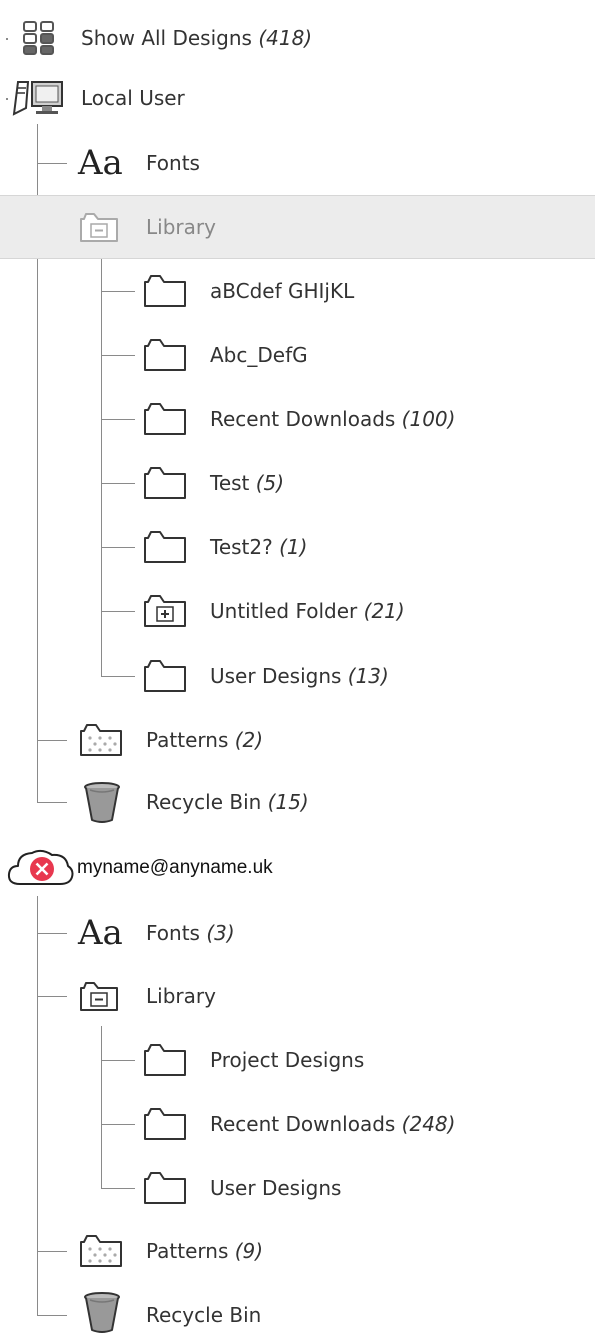 The image size is (595, 1335). I want to click on tree-item-label: Patterns (2), so click(204, 740).